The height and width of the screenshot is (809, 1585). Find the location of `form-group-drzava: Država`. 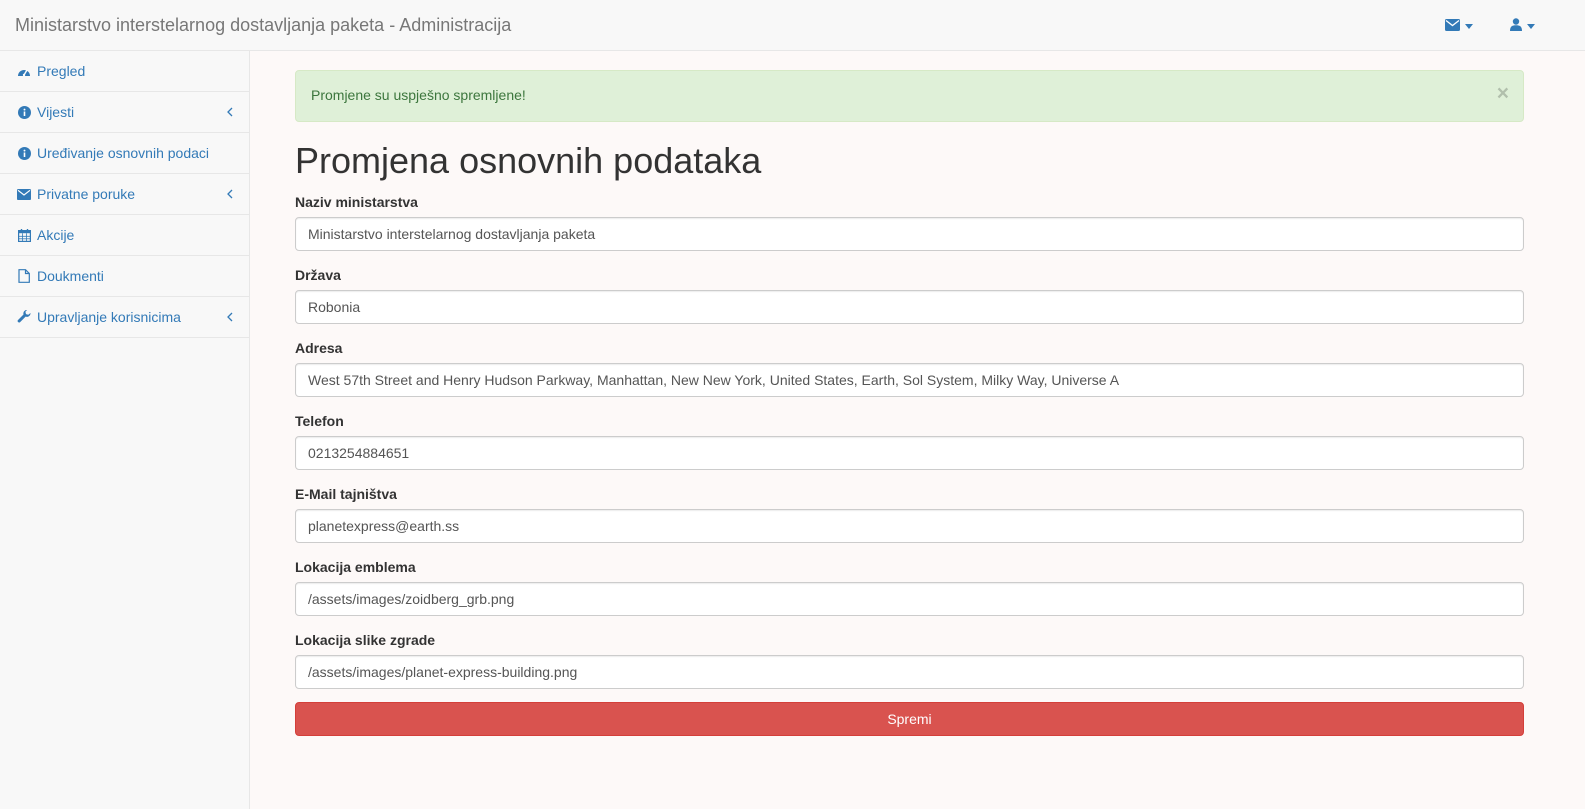

form-group-drzava: Država is located at coordinates (909, 294).